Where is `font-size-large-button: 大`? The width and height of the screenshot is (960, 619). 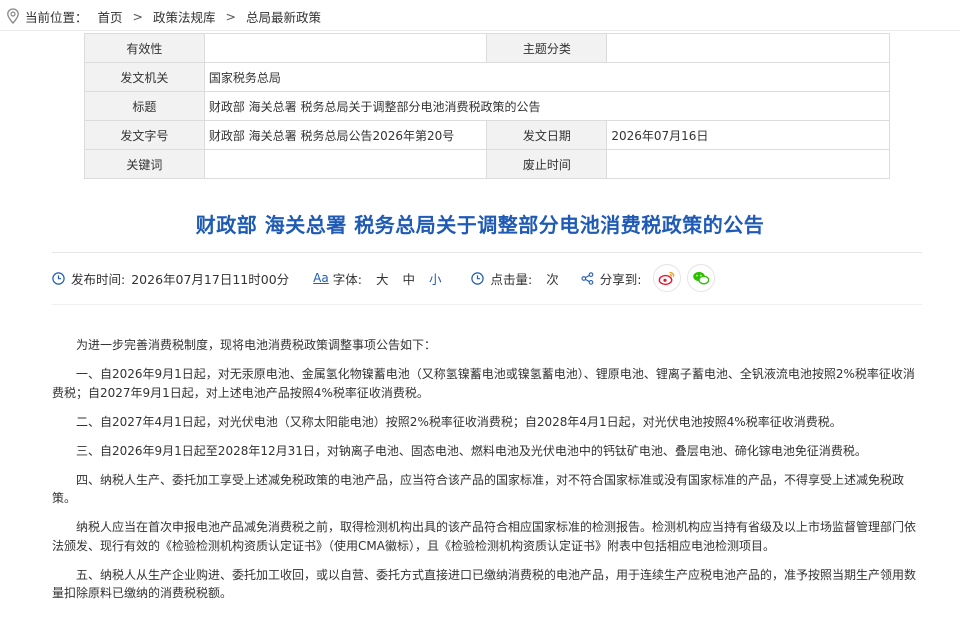 font-size-large-button: 大 is located at coordinates (382, 278).